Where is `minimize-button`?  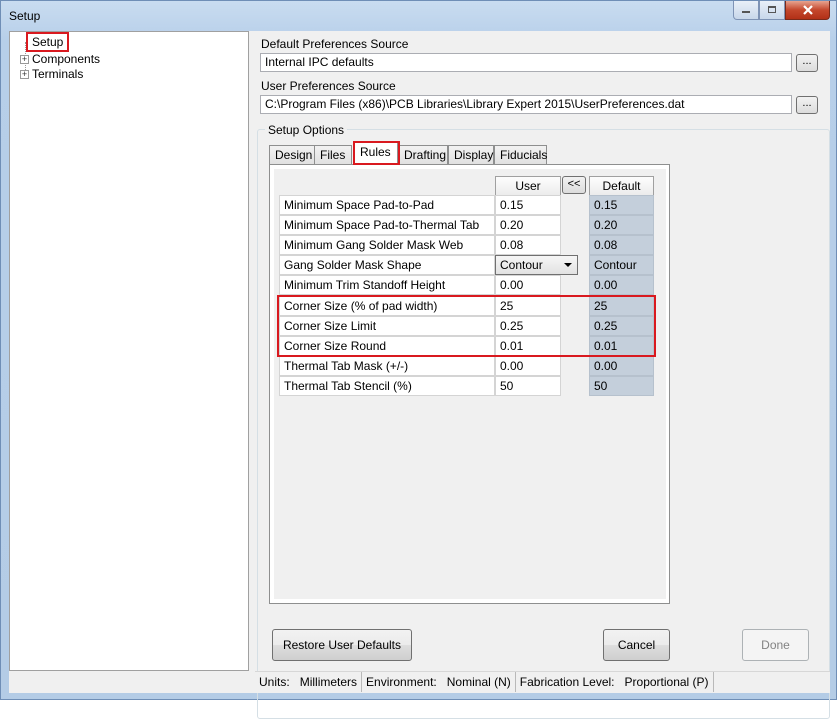
minimize-button is located at coordinates (746, 10).